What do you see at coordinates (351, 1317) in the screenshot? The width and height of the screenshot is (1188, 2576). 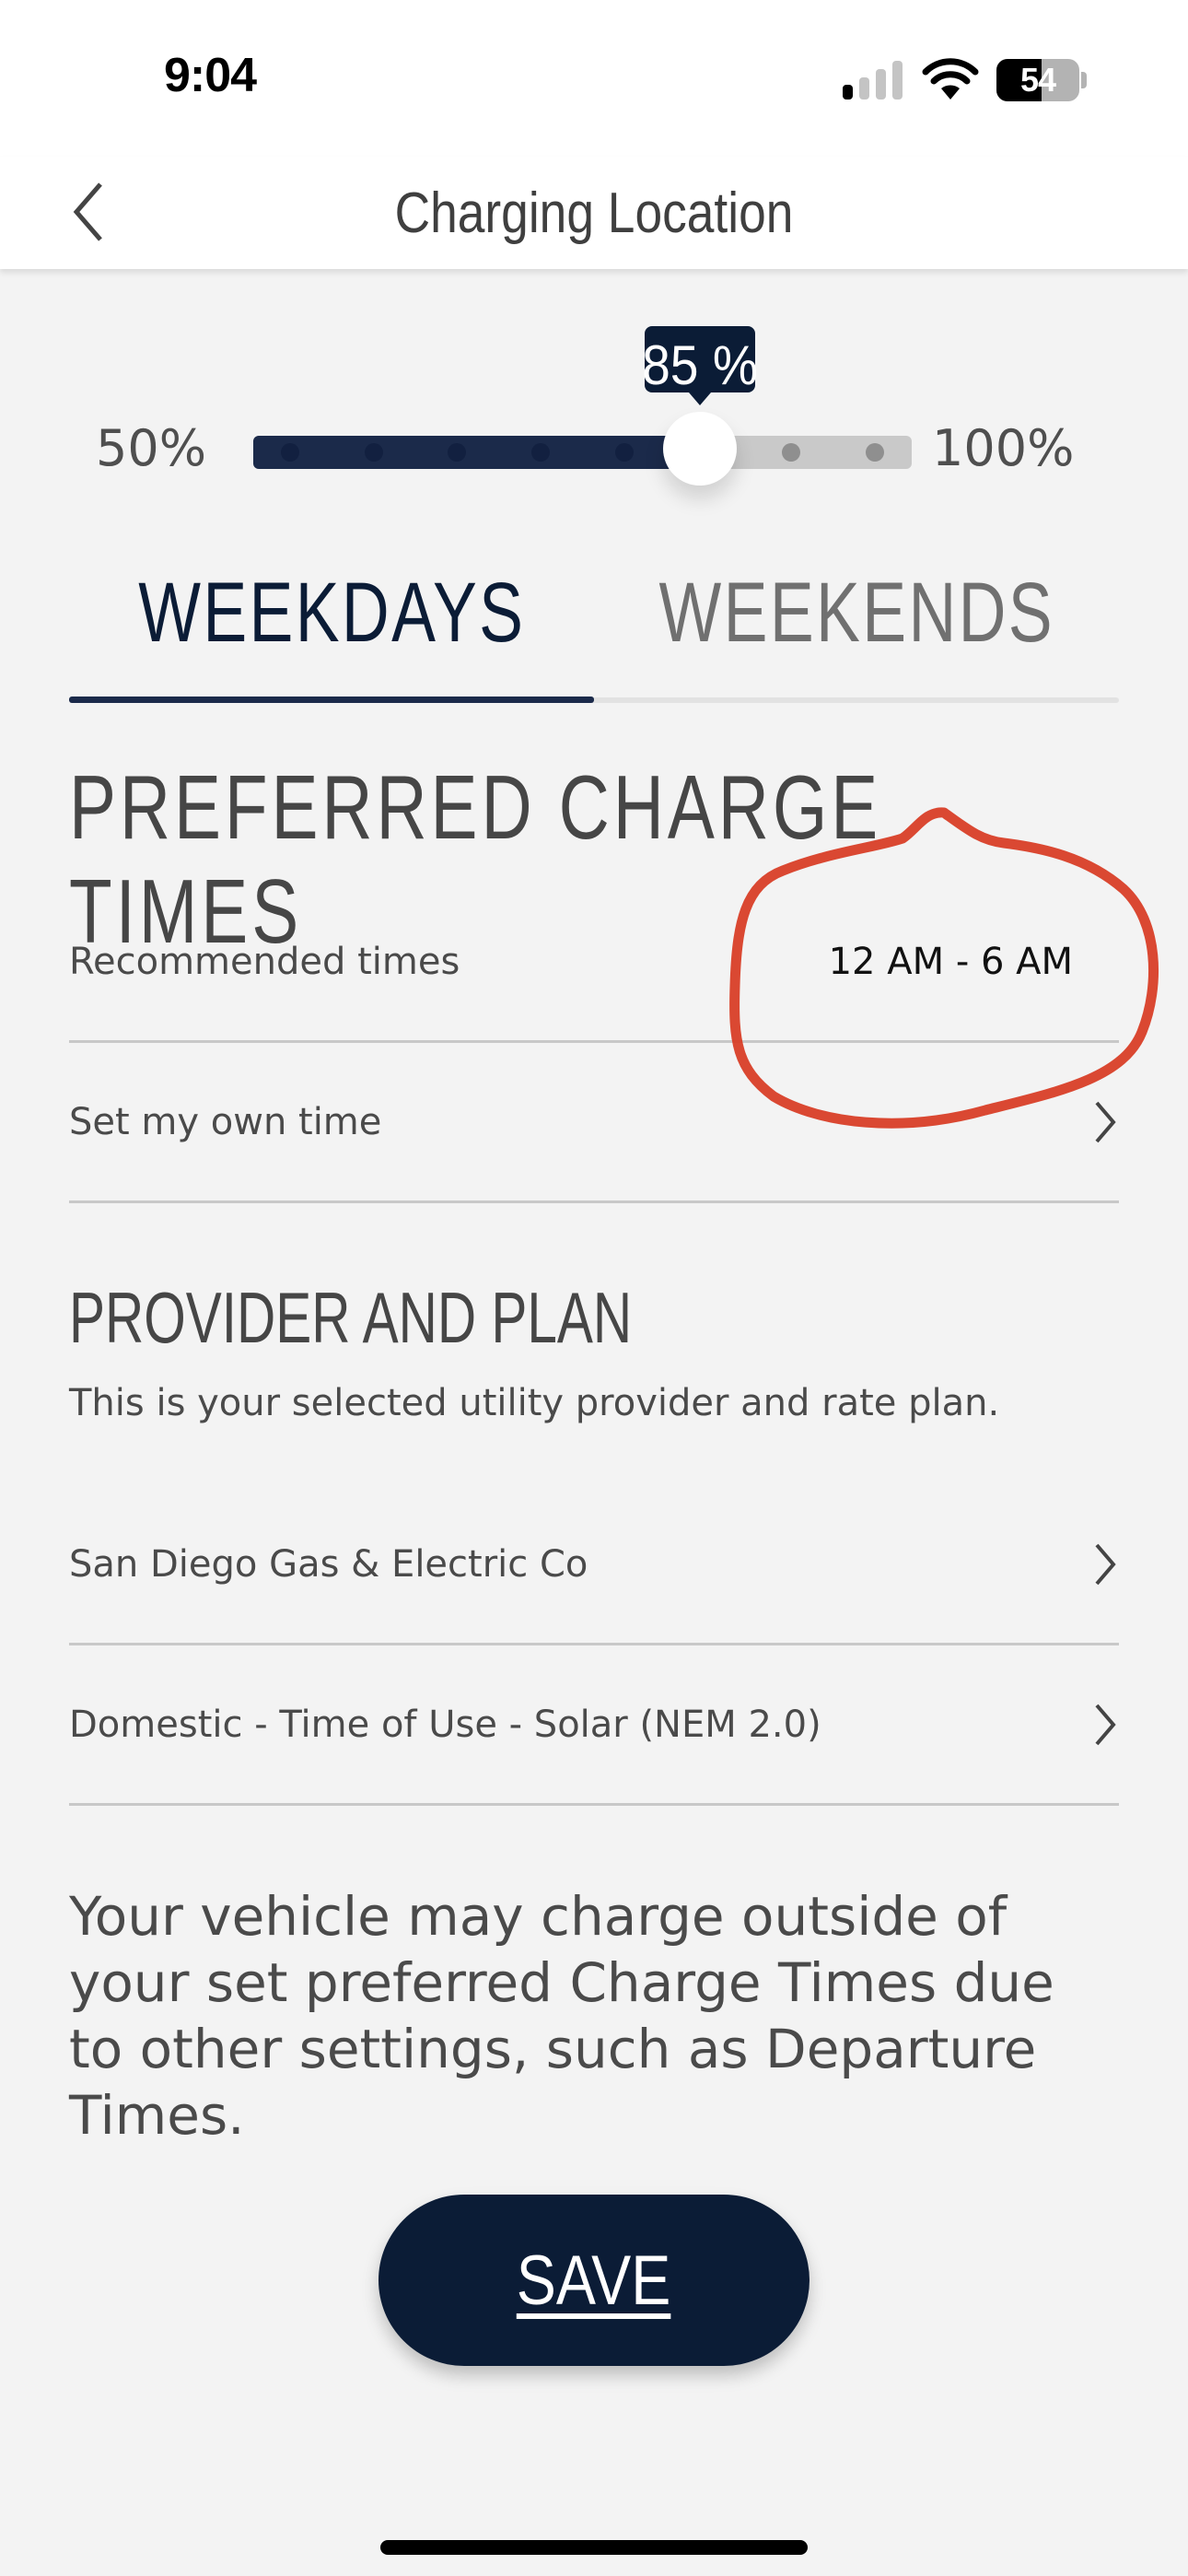 I see `provider-and-plan-heading: PROVIDER AND PLAN` at bounding box center [351, 1317].